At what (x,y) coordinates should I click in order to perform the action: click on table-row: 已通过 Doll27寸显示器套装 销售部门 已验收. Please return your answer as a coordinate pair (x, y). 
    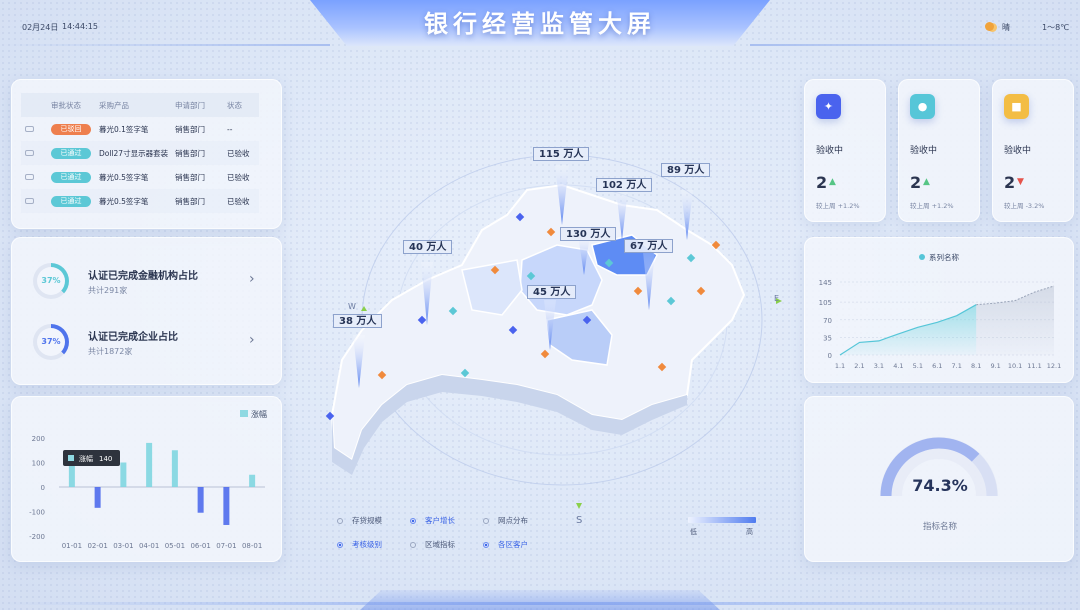
    Looking at the image, I should click on (140, 153).